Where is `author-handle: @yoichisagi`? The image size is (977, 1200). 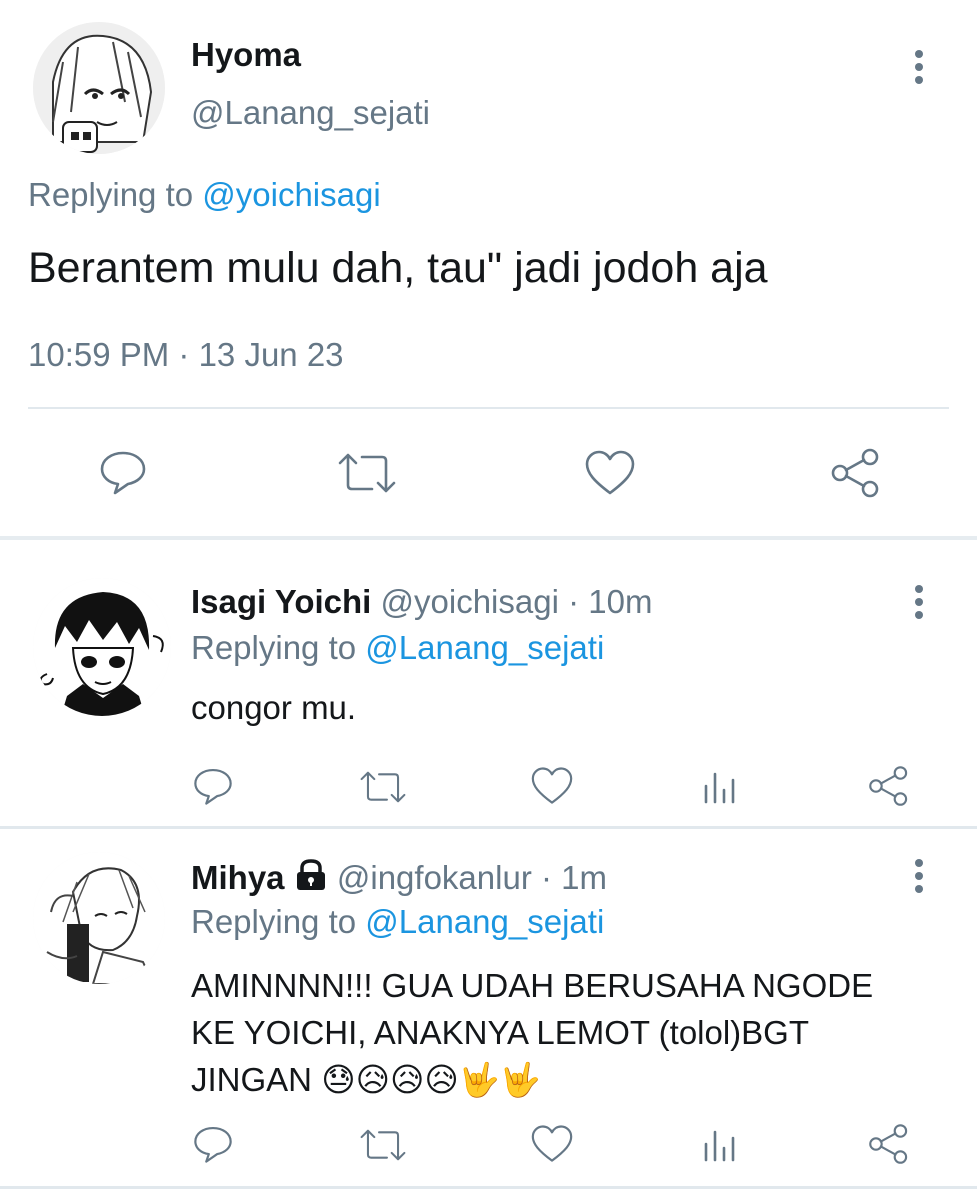 author-handle: @yoichisagi is located at coordinates (470, 601).